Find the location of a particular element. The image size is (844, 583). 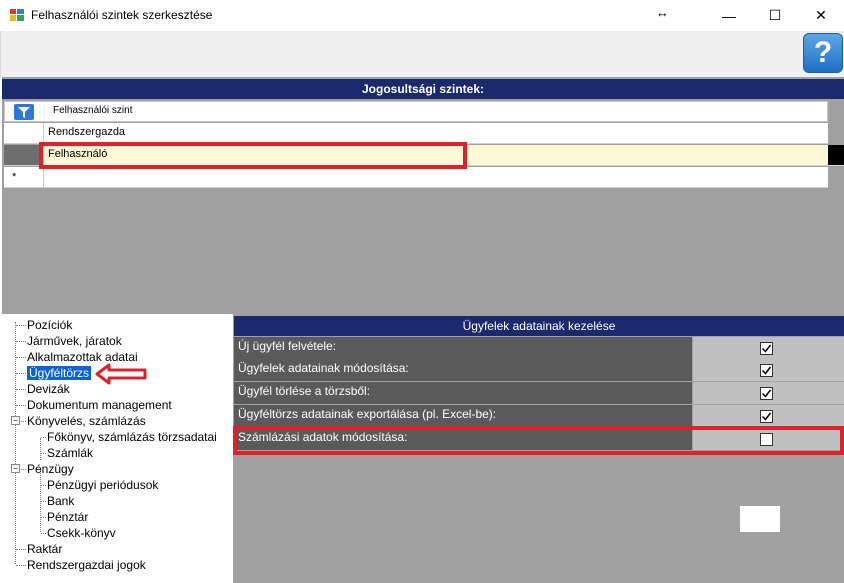

help-button: ? is located at coordinates (823, 53).